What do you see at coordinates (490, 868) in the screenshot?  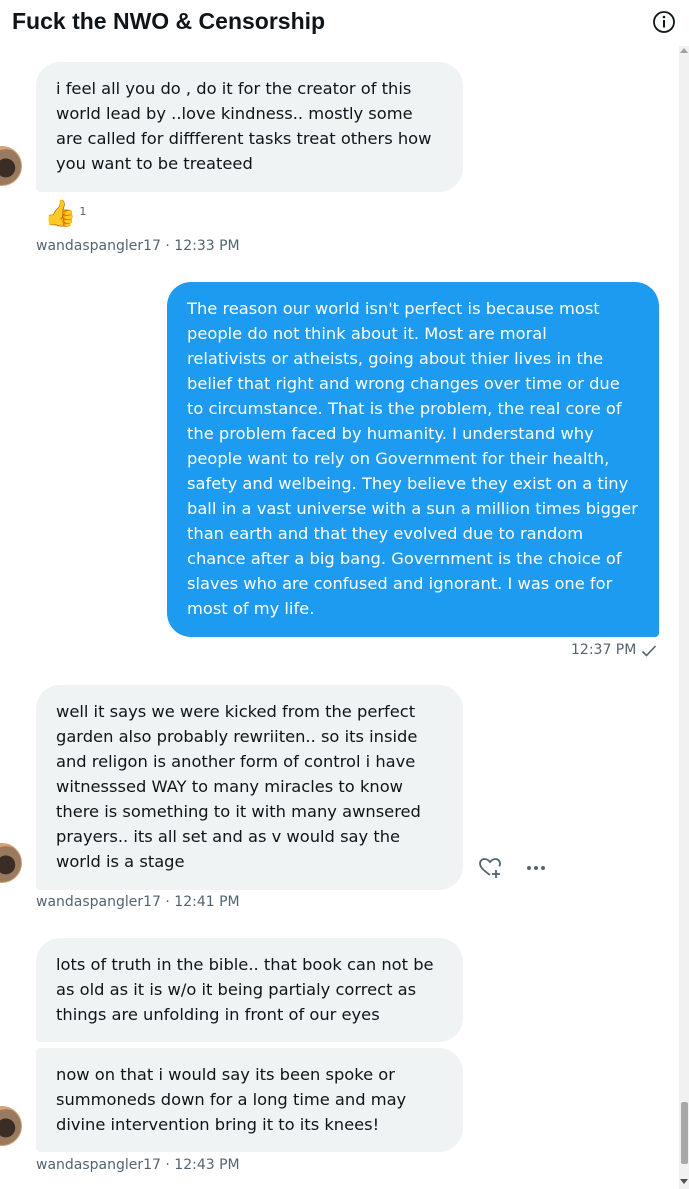 I see `react-icon` at bounding box center [490, 868].